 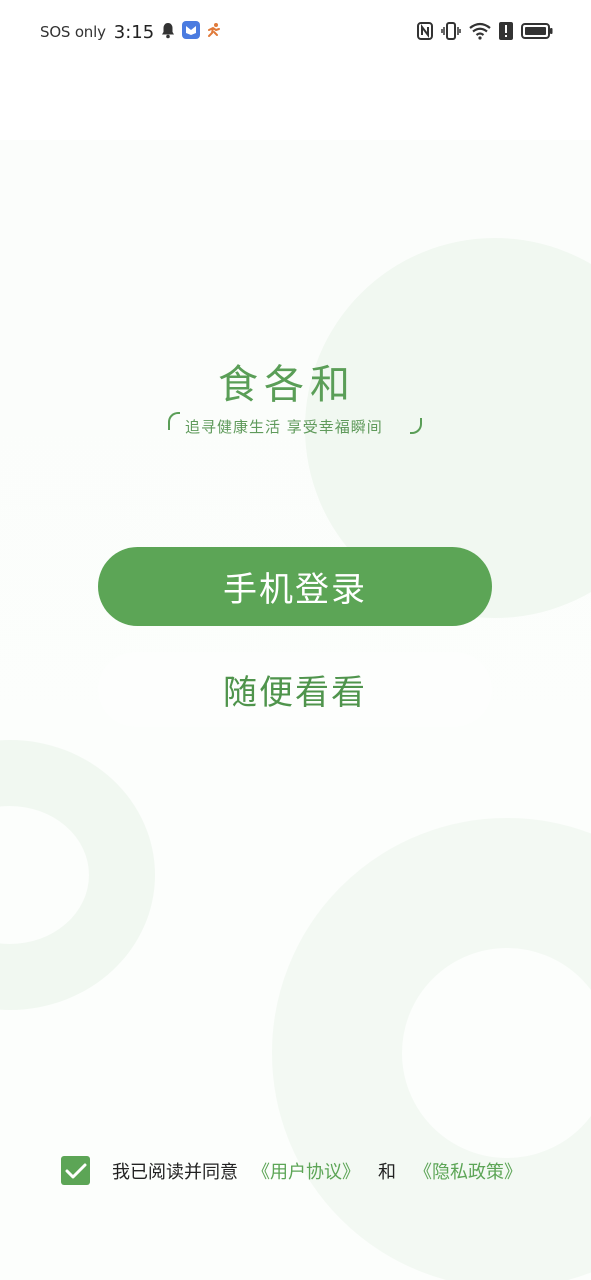 I want to click on checkmark-icon, so click(x=75, y=1170).